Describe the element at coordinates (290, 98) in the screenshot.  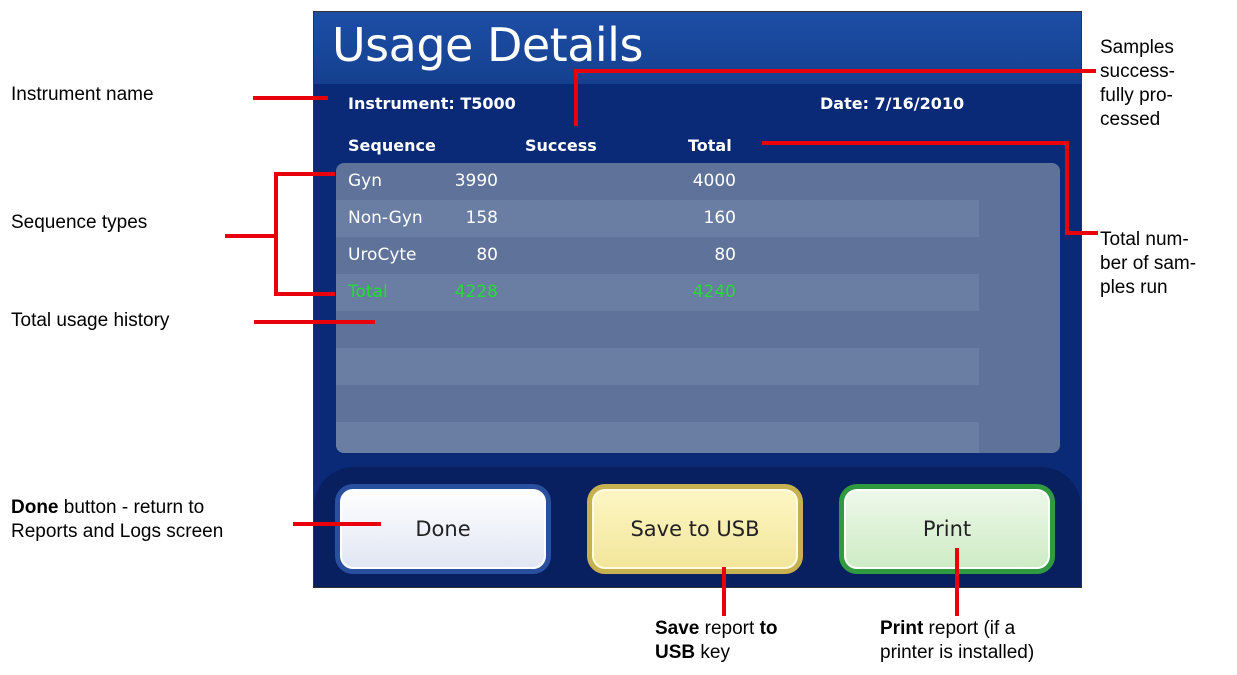
I see `leader-line-instrument` at that location.